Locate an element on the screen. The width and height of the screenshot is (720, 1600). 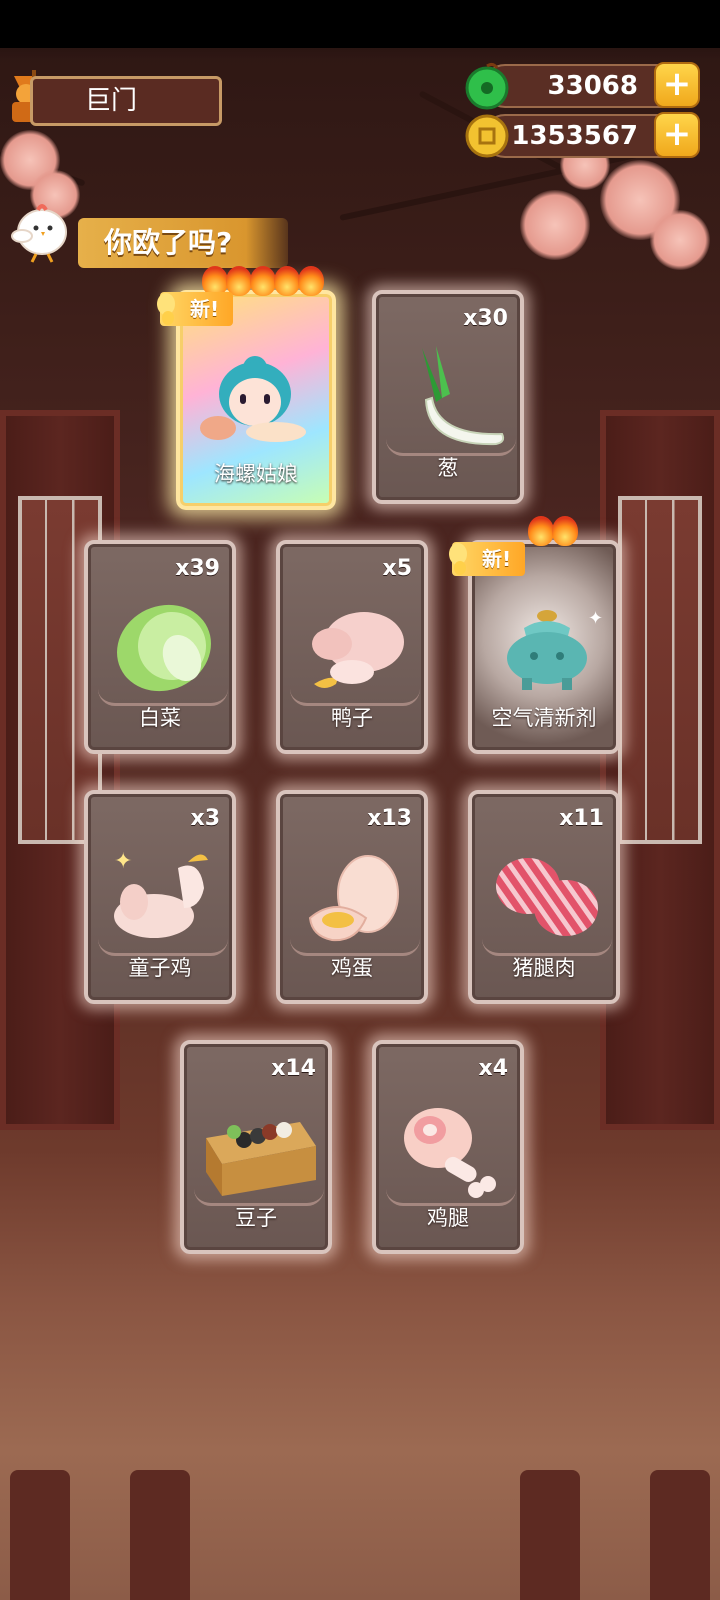
card-name: 猪腿肉 is located at coordinates (544, 968).